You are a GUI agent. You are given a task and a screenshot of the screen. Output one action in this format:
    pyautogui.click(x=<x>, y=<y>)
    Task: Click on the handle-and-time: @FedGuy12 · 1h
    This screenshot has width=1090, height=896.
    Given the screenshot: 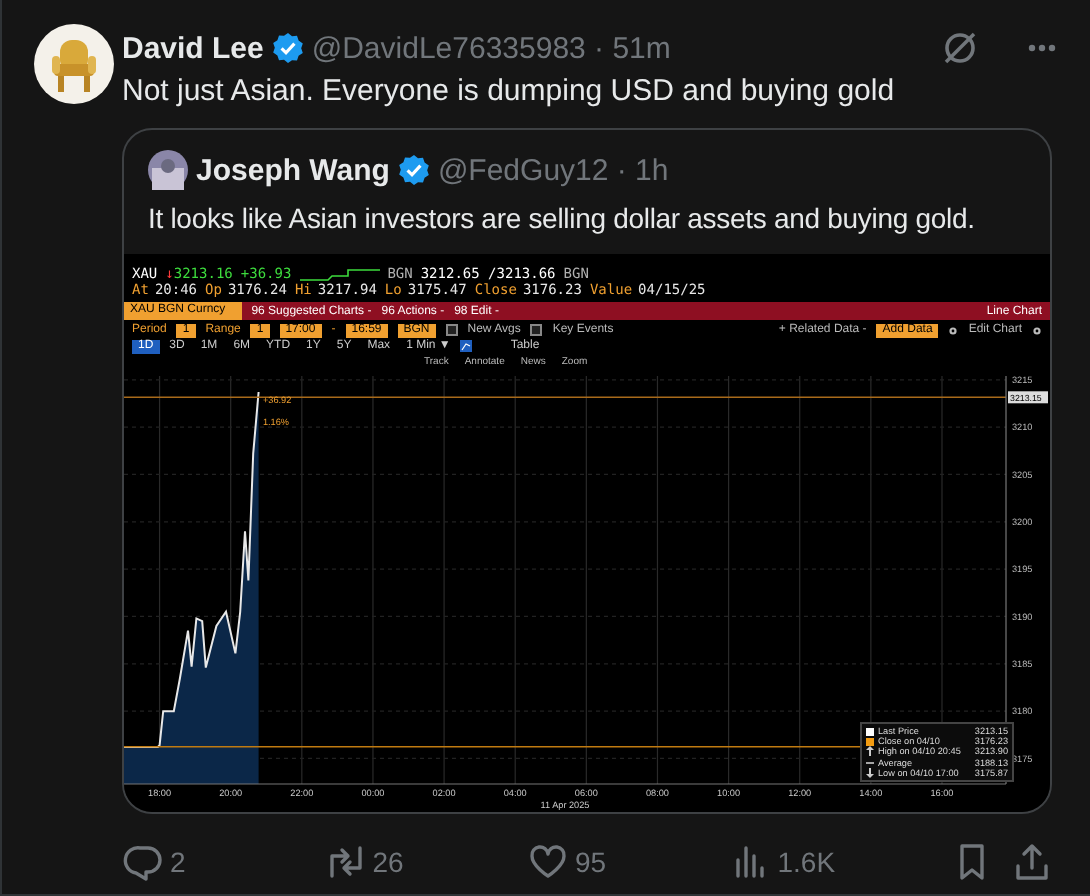 What is the action you would take?
    pyautogui.click(x=553, y=170)
    